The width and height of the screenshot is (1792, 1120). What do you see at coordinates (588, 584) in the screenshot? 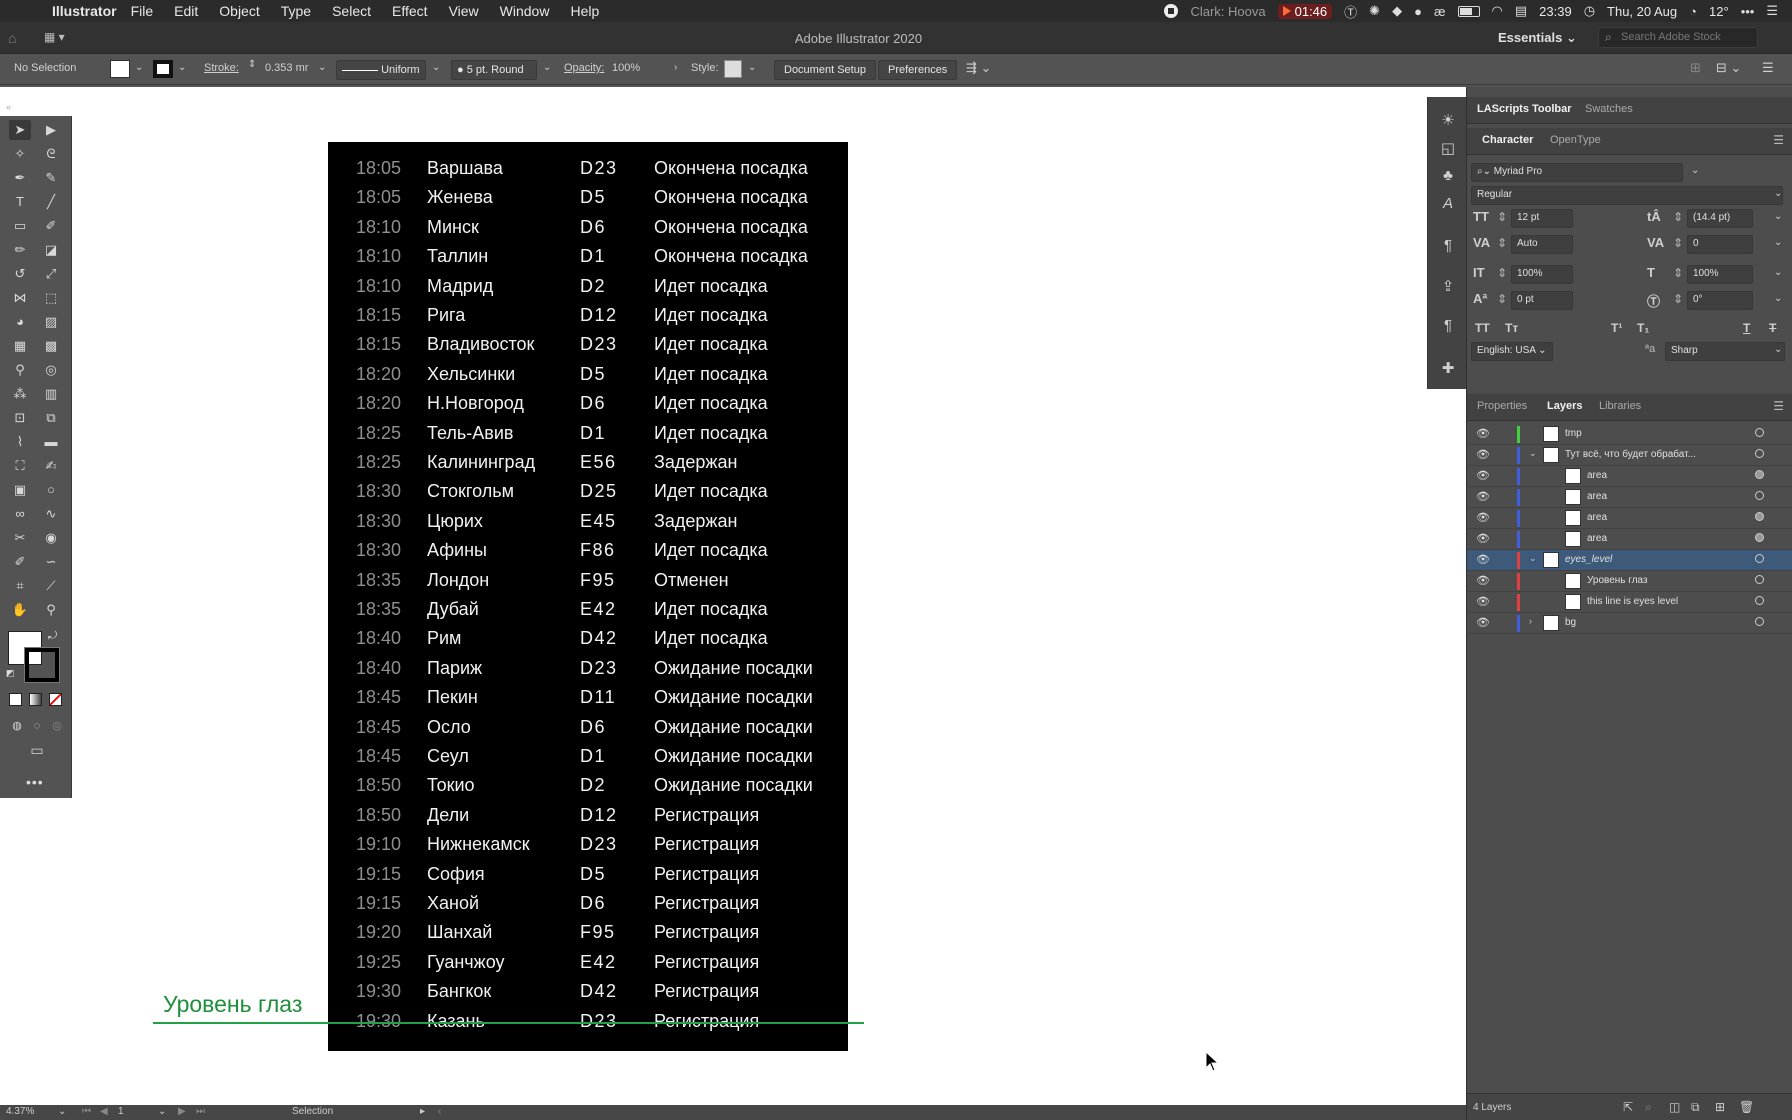
I see `flight-row: 18:35 Лондон F95 Отменен` at bounding box center [588, 584].